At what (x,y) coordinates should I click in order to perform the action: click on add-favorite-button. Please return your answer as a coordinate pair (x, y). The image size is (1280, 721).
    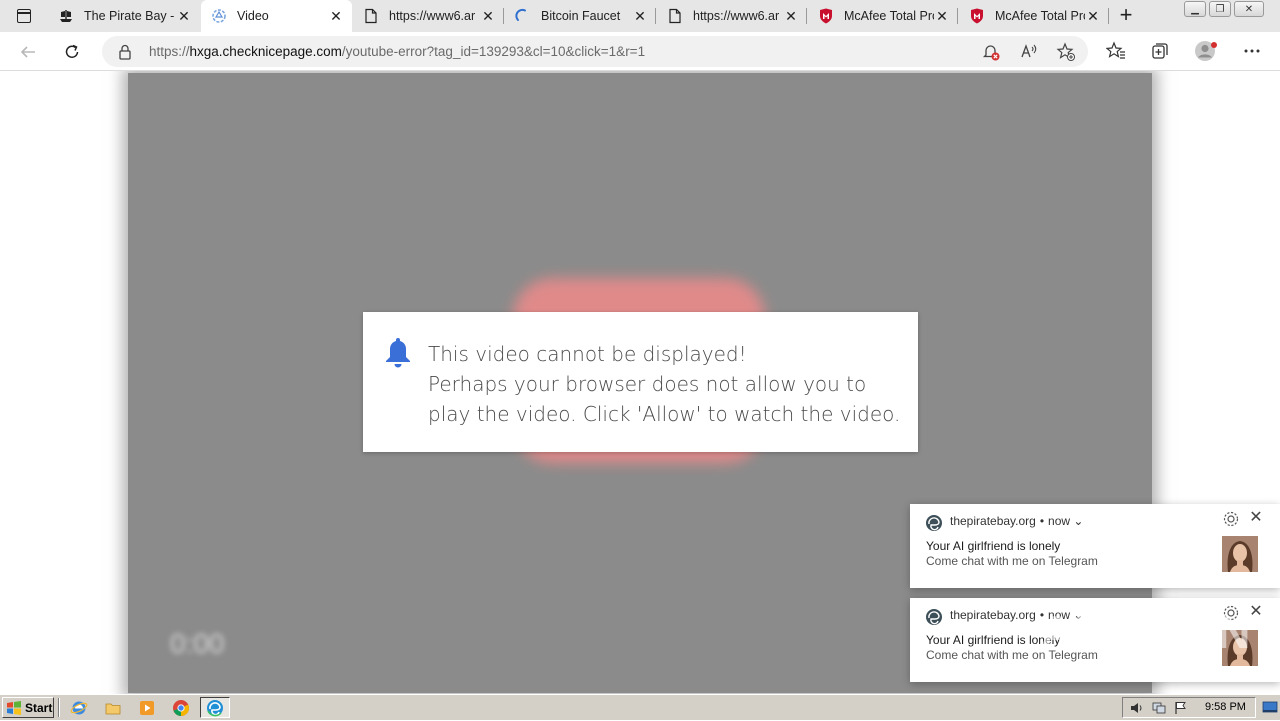
    Looking at the image, I should click on (1066, 52).